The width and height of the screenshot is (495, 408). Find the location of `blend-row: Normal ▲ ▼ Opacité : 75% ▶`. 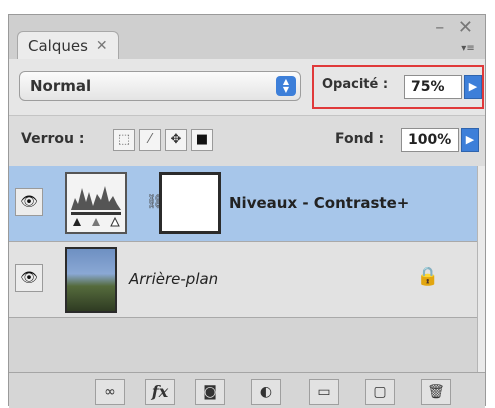

blend-row: Normal ▲ ▼ Opacité : 75% ▶ is located at coordinates (247, 87).